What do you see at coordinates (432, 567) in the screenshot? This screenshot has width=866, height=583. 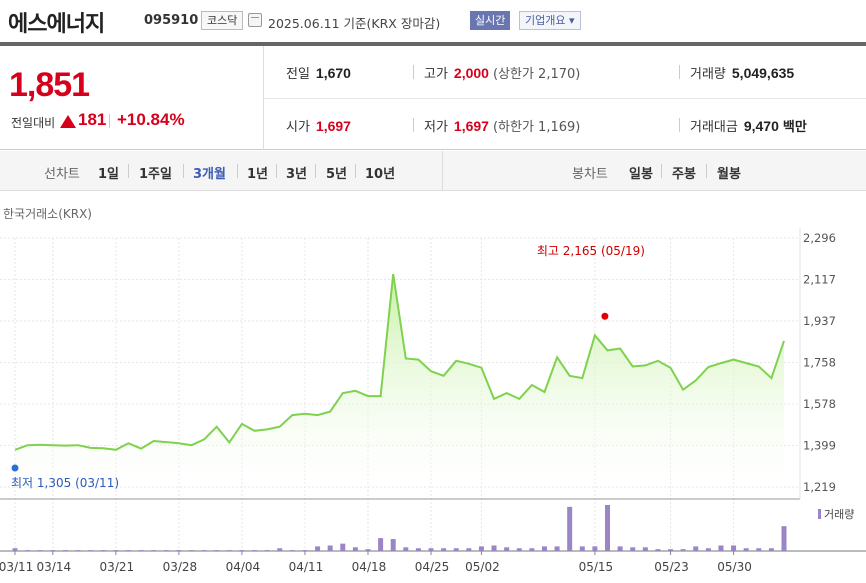 I see `x-tick-label: 04/25` at bounding box center [432, 567].